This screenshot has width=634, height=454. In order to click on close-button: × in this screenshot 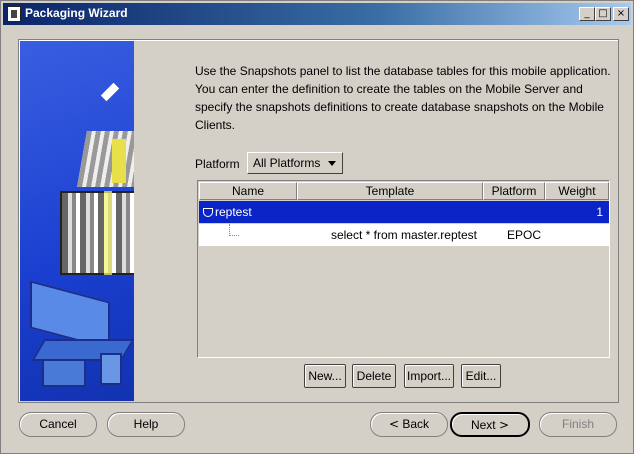, I will do `click(621, 14)`.